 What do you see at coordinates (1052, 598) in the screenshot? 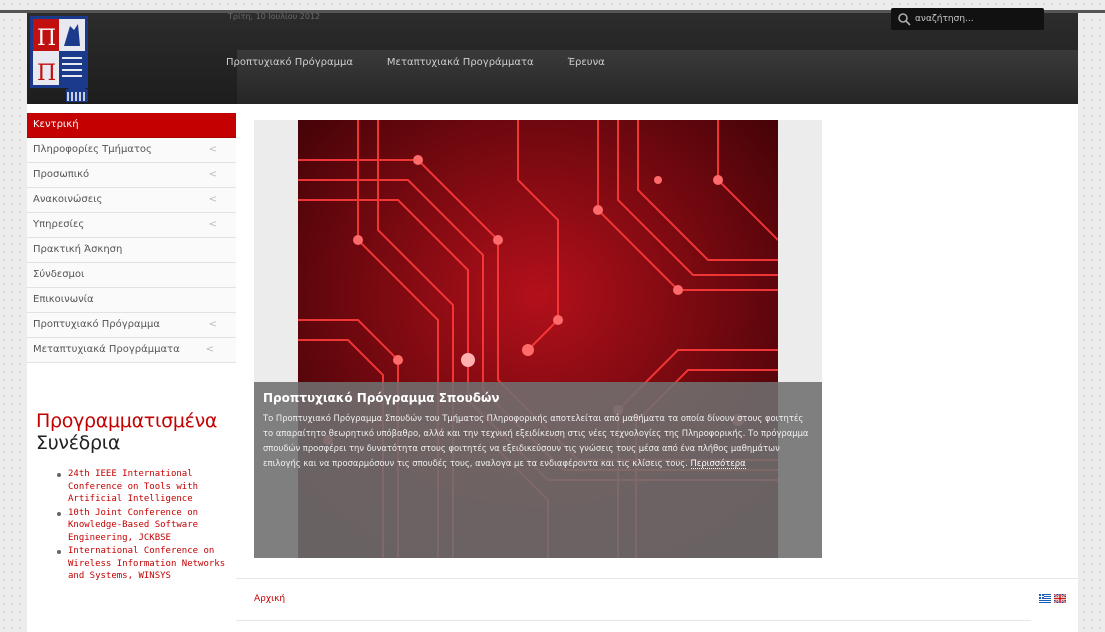
I see `language-switcher` at bounding box center [1052, 598].